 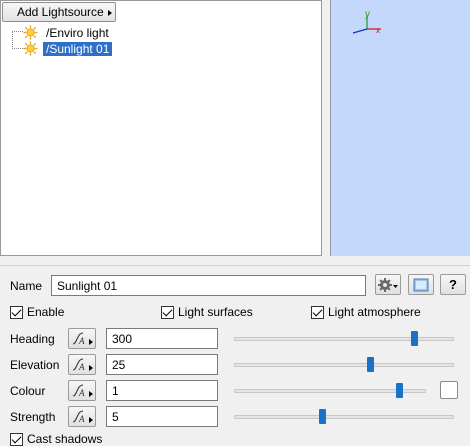 I want to click on tree-item-label: /Sunlight 01, so click(x=78, y=48).